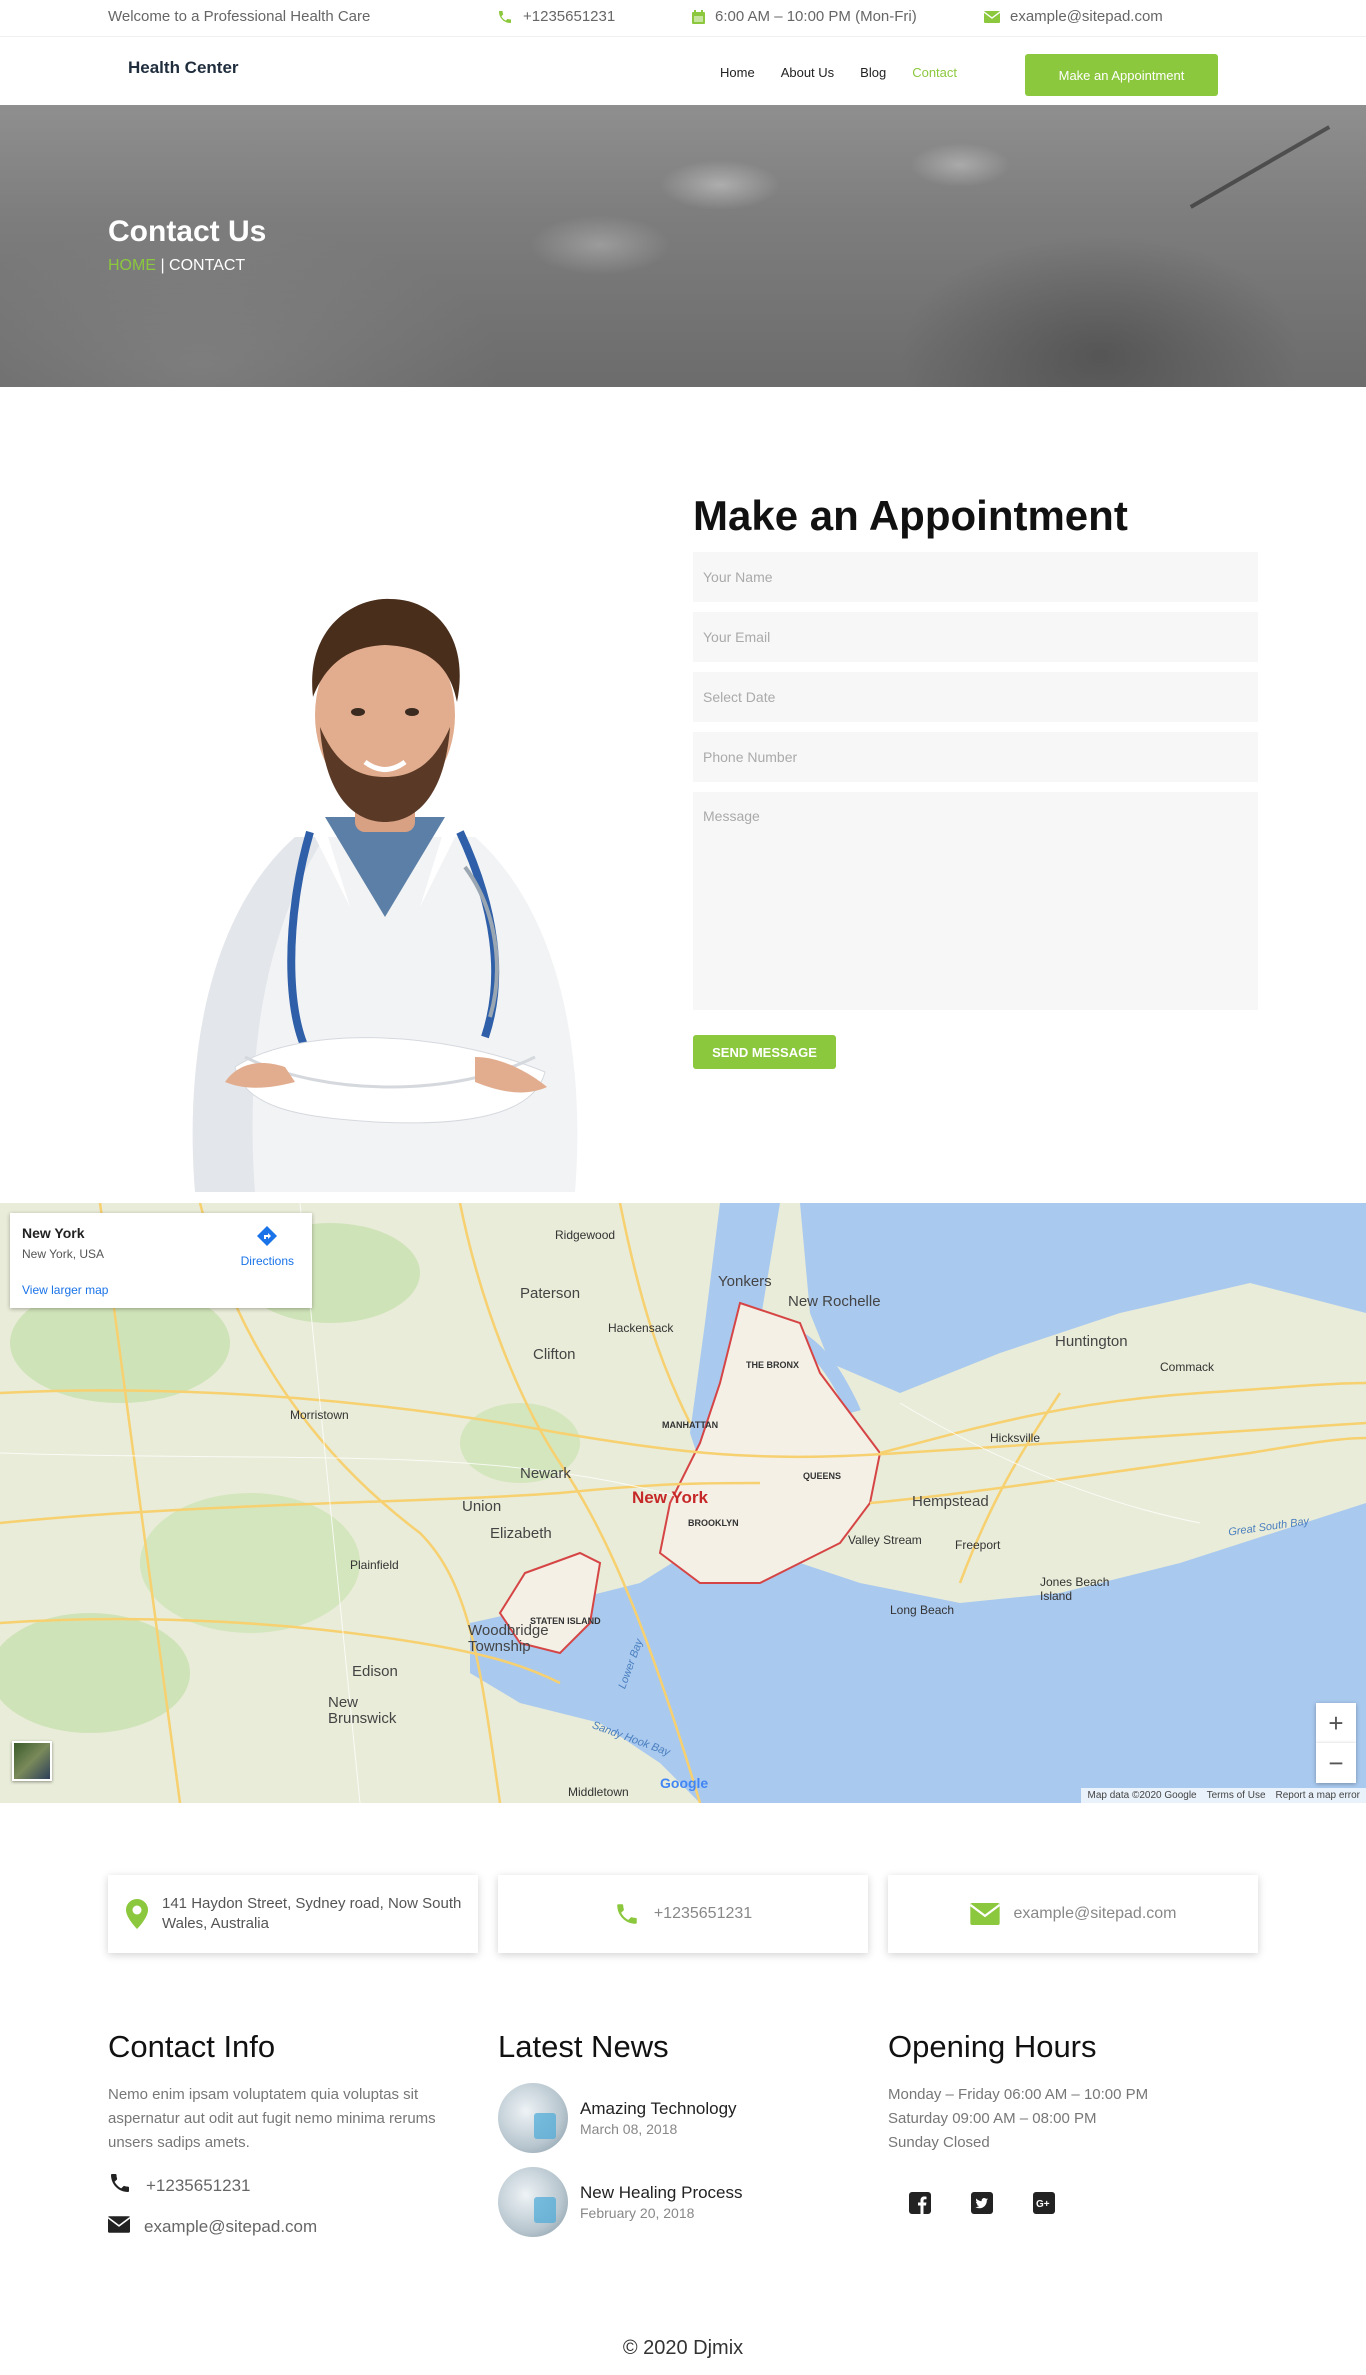  What do you see at coordinates (508, 1638) in the screenshot?
I see `map-label-woodbridge: Woodbridge Township` at bounding box center [508, 1638].